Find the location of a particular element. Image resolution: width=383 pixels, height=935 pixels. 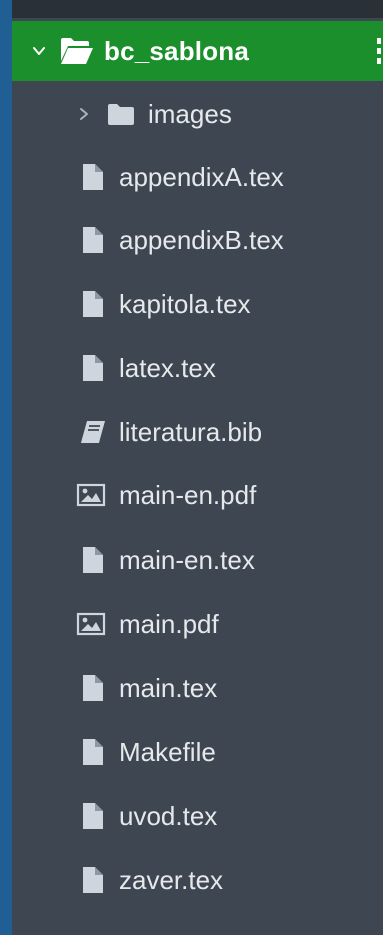

tree-item-label: latex.tex is located at coordinates (167, 368).